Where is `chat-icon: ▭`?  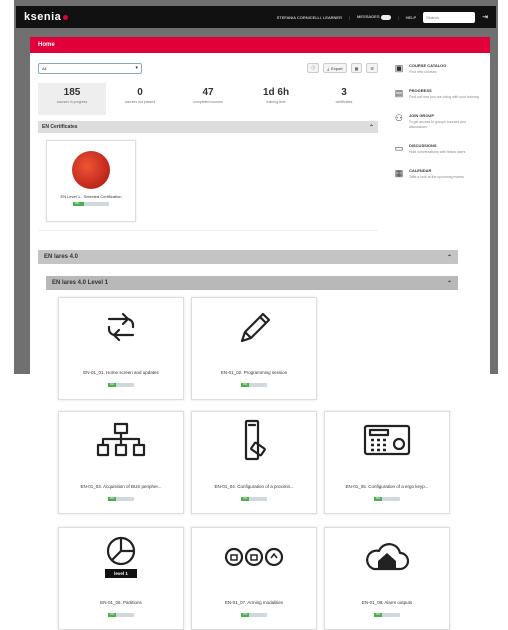 chat-icon: ▭ is located at coordinates (399, 148).